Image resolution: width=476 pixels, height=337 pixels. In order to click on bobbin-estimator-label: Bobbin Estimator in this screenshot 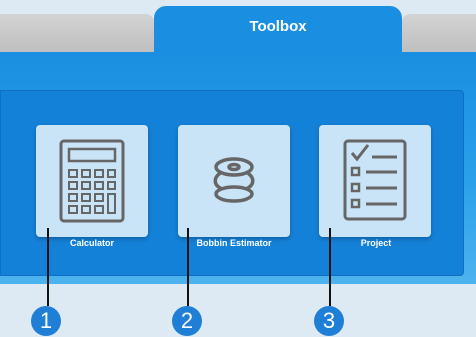, I will do `click(234, 243)`.